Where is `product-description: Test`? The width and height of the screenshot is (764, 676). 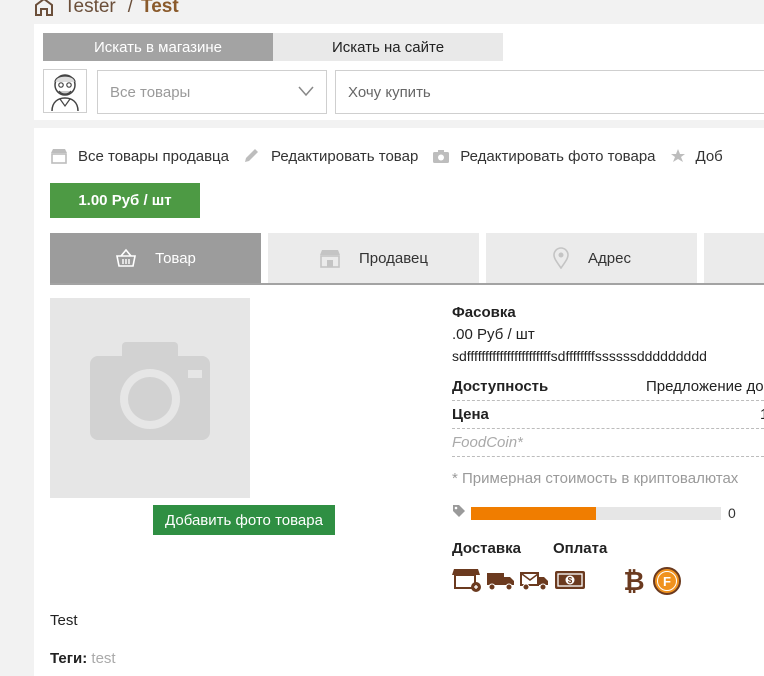 product-description: Test is located at coordinates (64, 620).